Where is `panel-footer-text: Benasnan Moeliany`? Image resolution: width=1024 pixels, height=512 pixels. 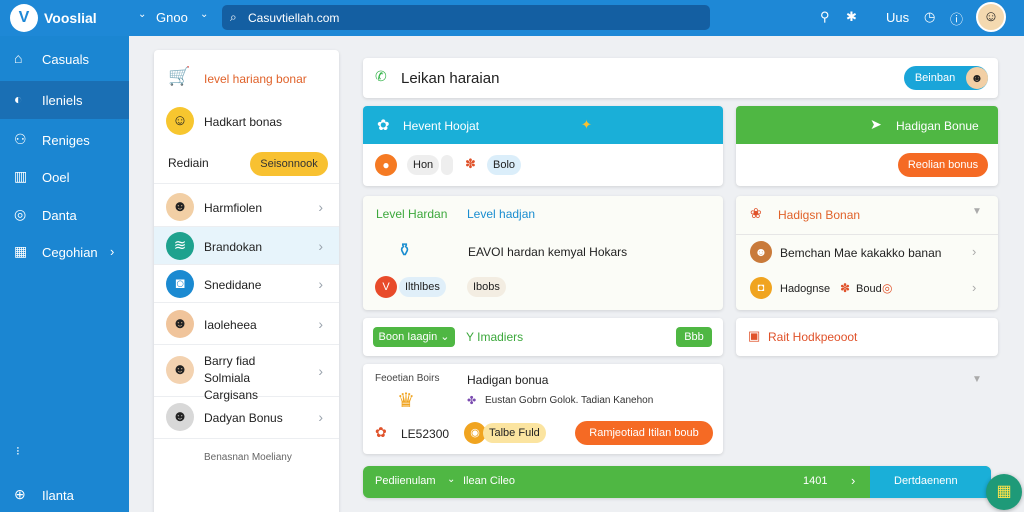
panel-footer-text: Benasnan Moeliany is located at coordinates (248, 457).